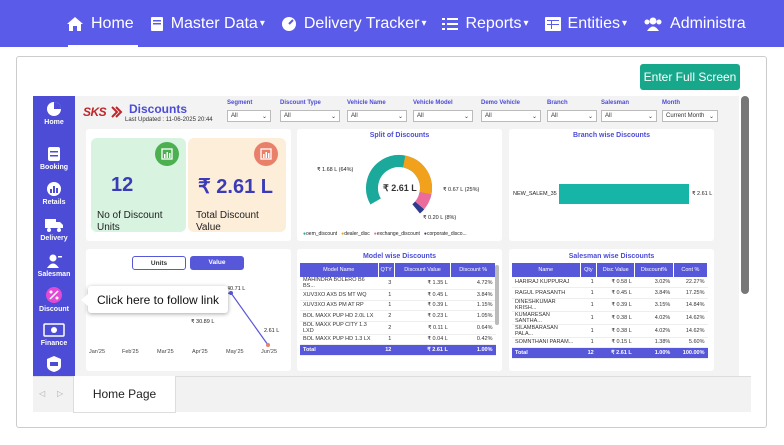 This screenshot has width=784, height=445. What do you see at coordinates (399, 256) in the screenshot?
I see `model-title: Model wise Discounts` at bounding box center [399, 256].